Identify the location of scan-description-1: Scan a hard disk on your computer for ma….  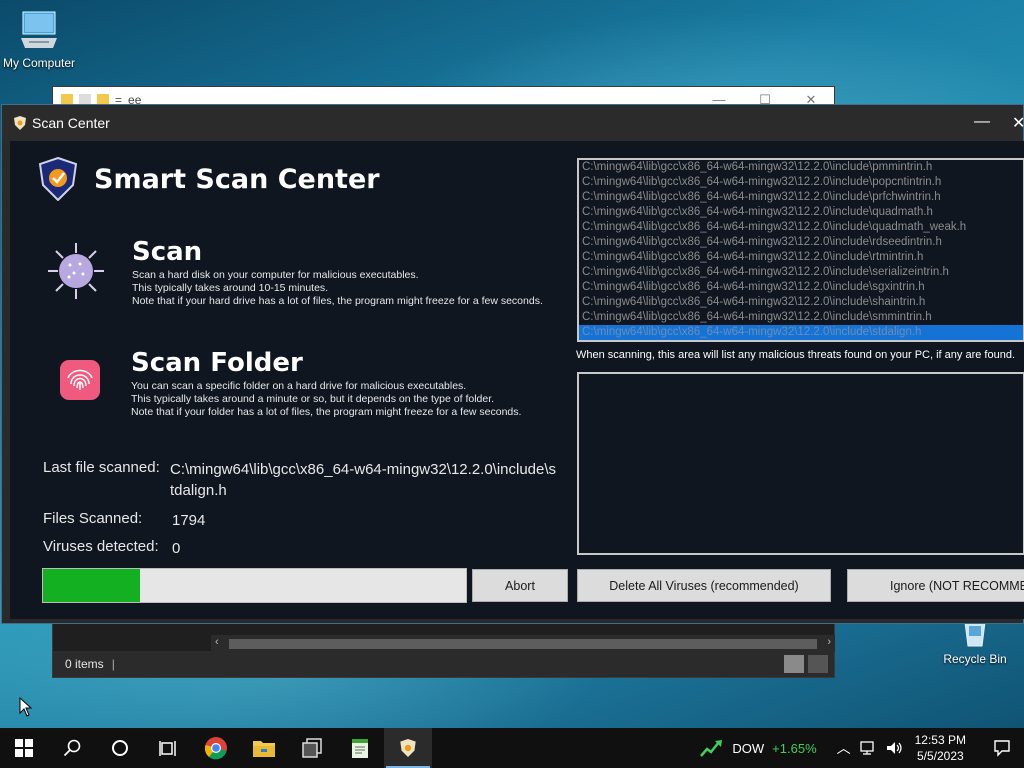
(275, 275).